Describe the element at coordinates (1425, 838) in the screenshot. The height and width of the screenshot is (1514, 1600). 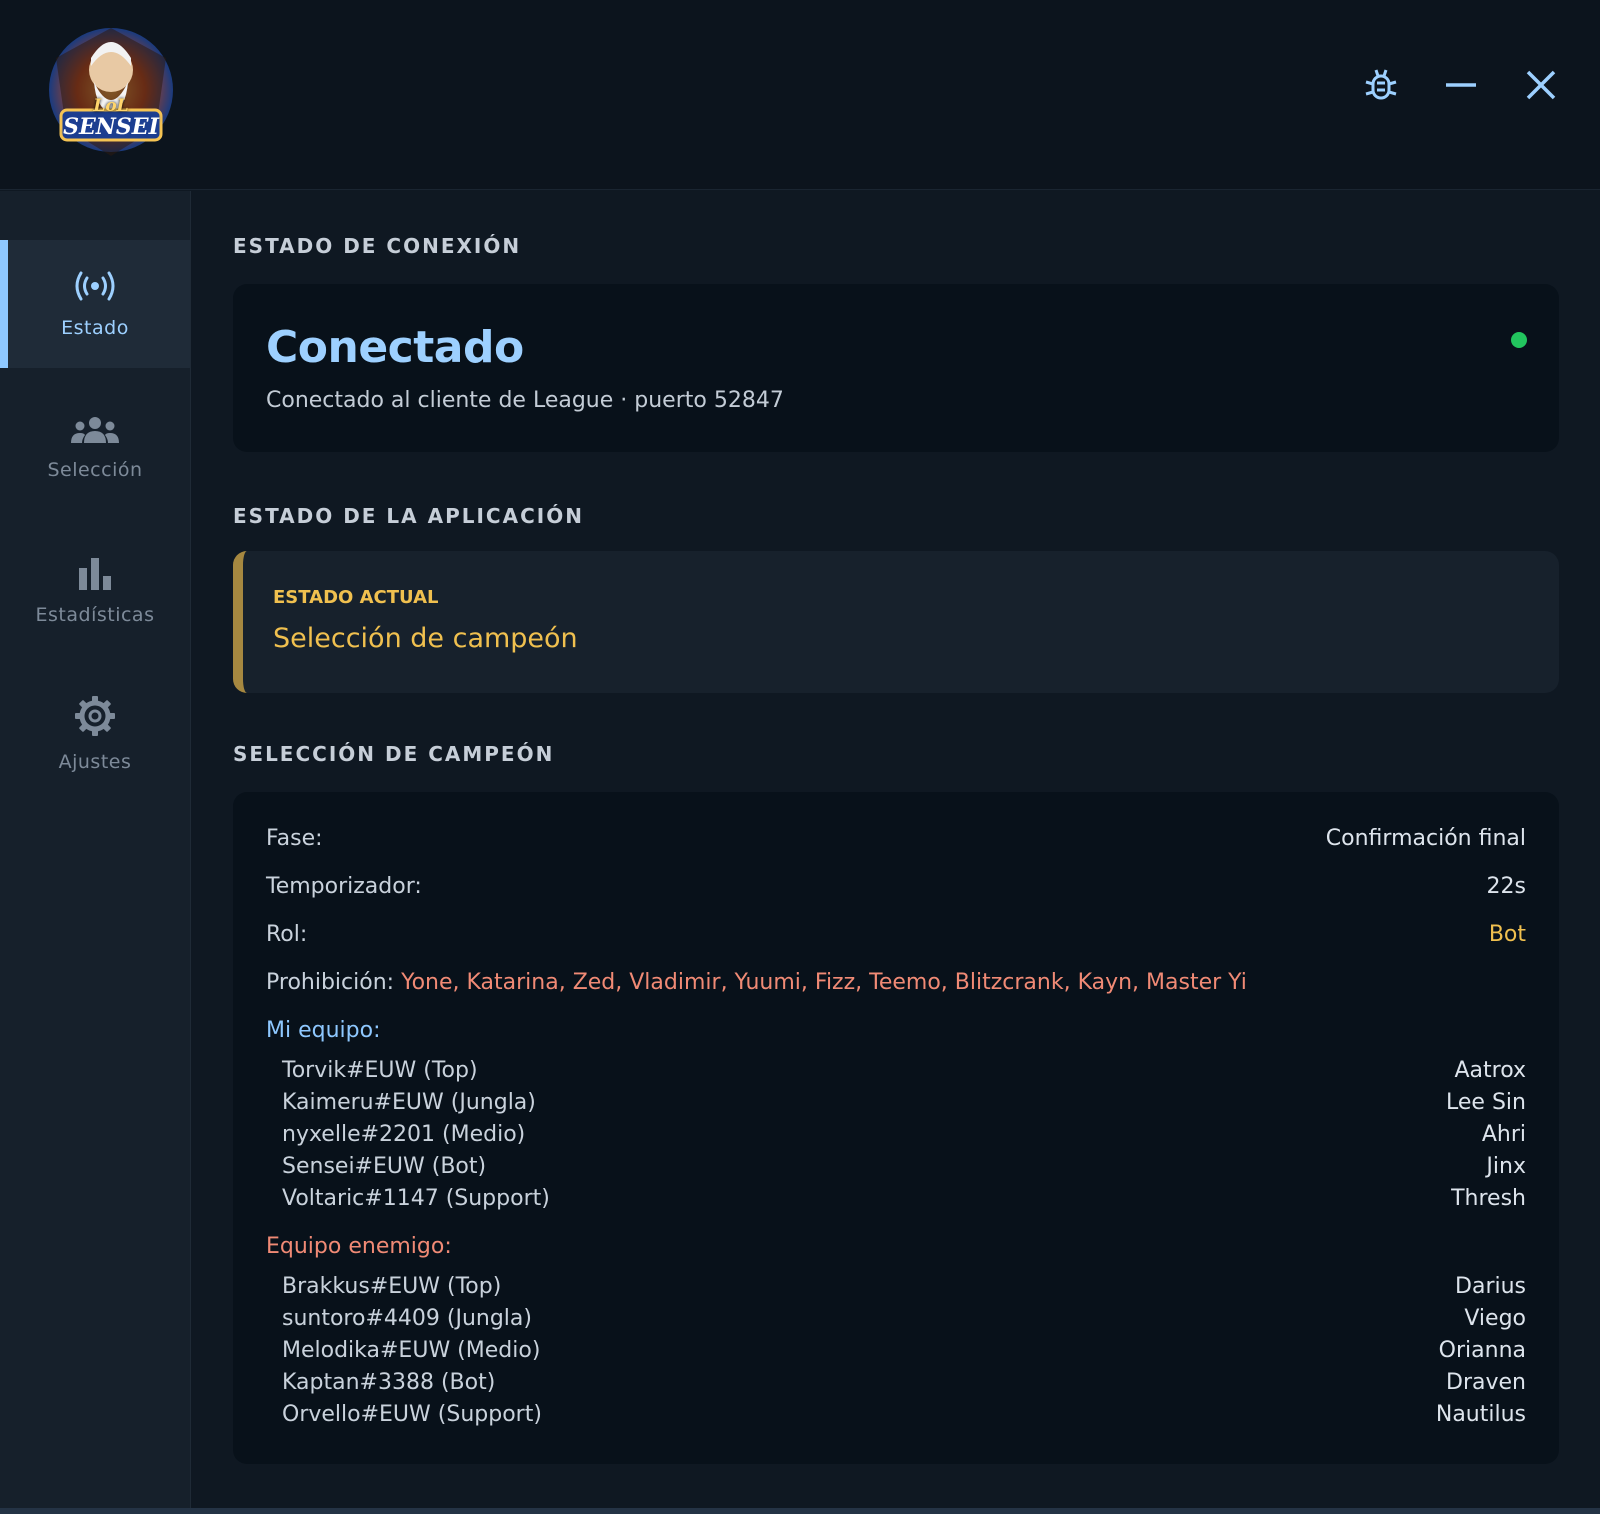
I see `phase-value: Confirmación final` at that location.